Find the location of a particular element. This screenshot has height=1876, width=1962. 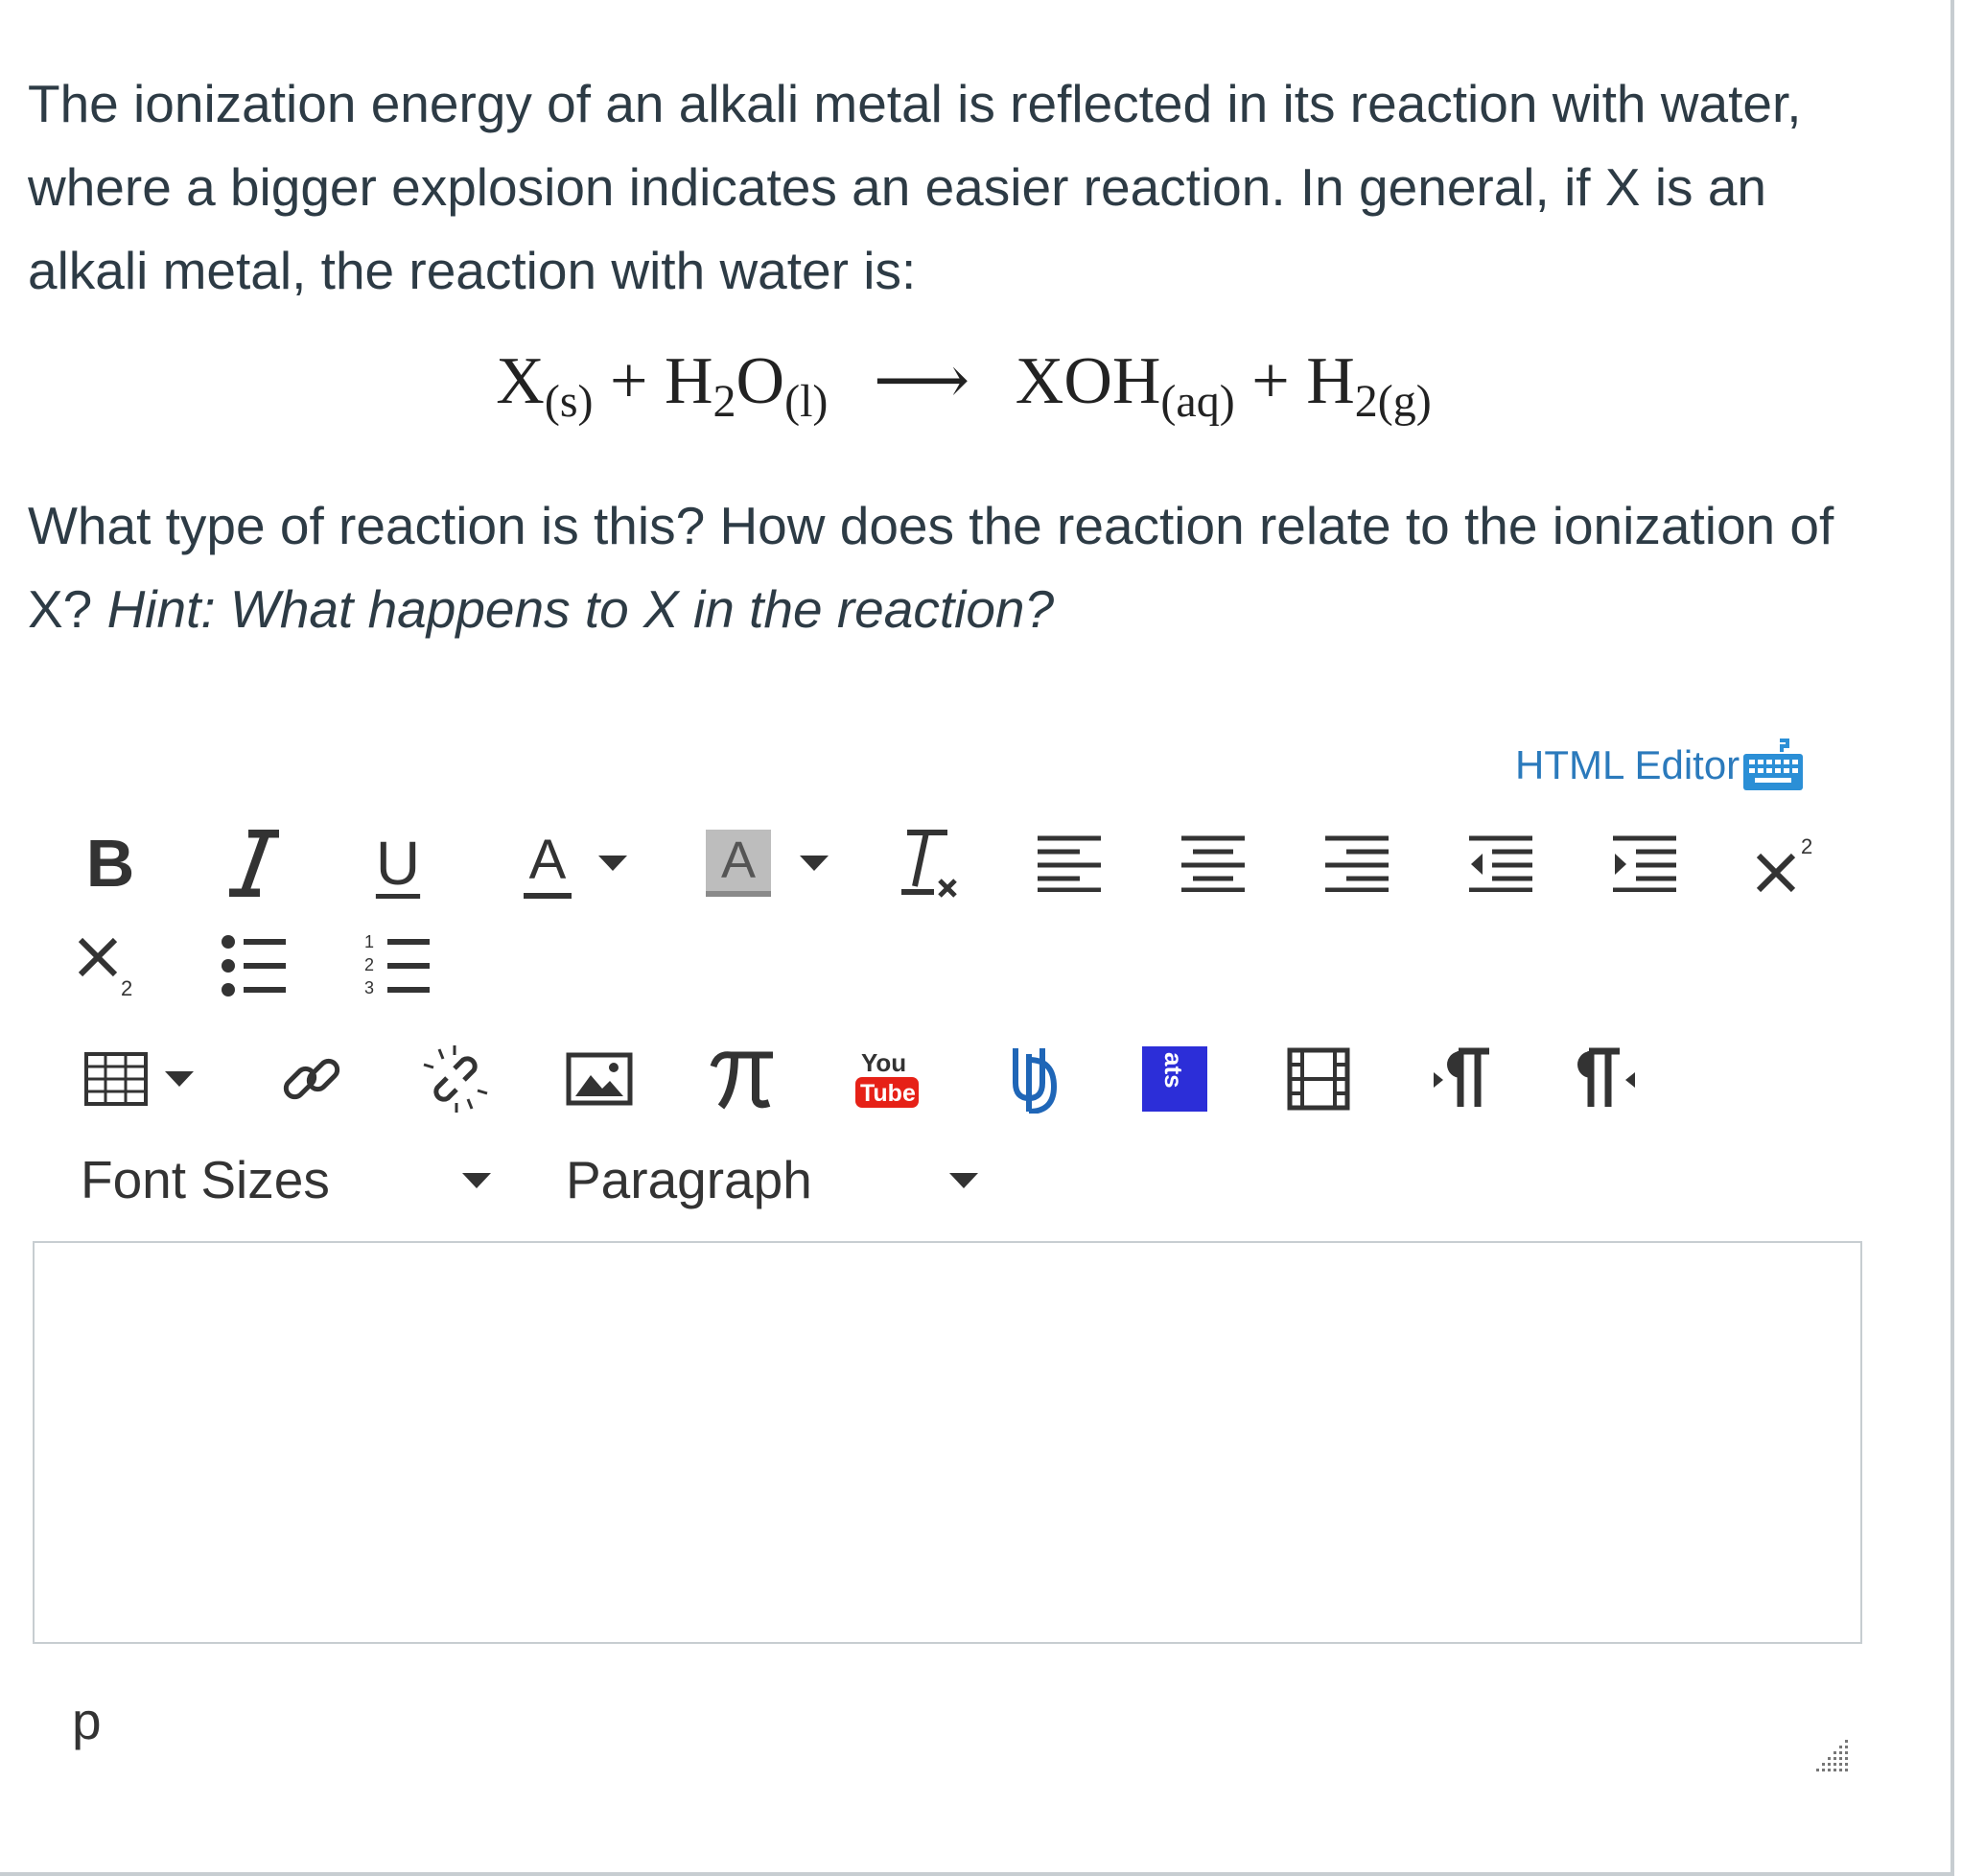

text-color-icon: A is located at coordinates (548, 863).